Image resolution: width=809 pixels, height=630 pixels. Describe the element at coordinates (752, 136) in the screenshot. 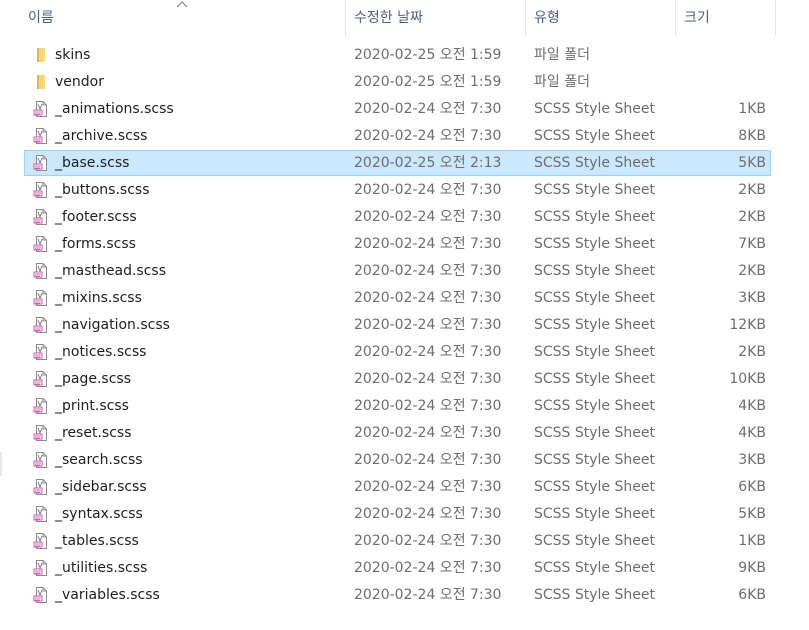

I see `file-size: 8KB` at that location.